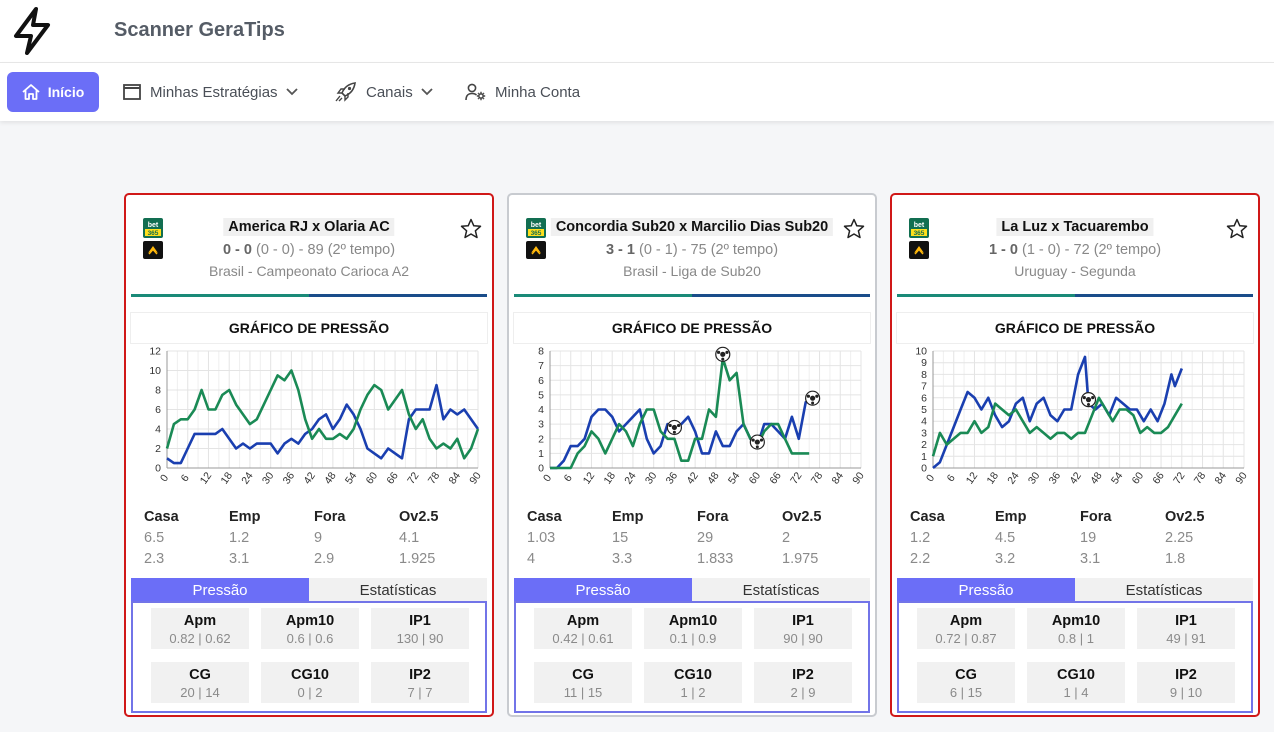 This screenshot has height=732, width=1274. What do you see at coordinates (417, 558) in the screenshot?
I see `odds-value: 1.925` at bounding box center [417, 558].